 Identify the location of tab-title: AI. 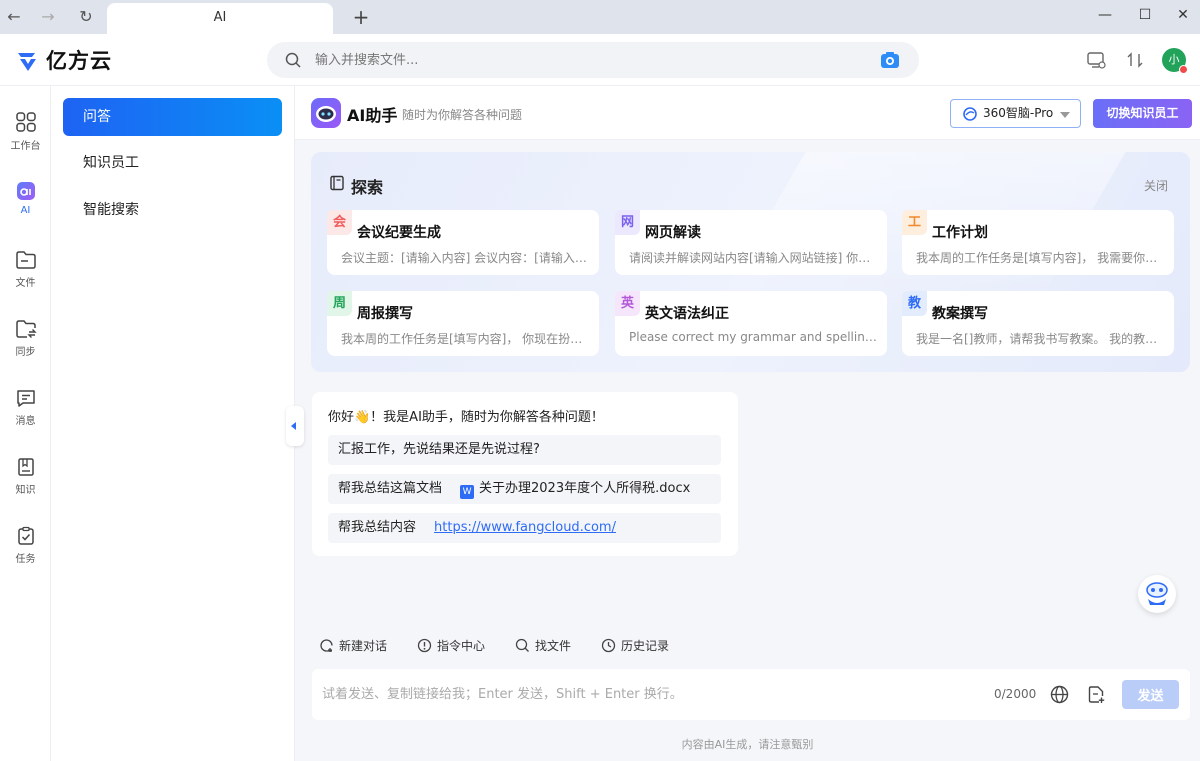
(220, 17).